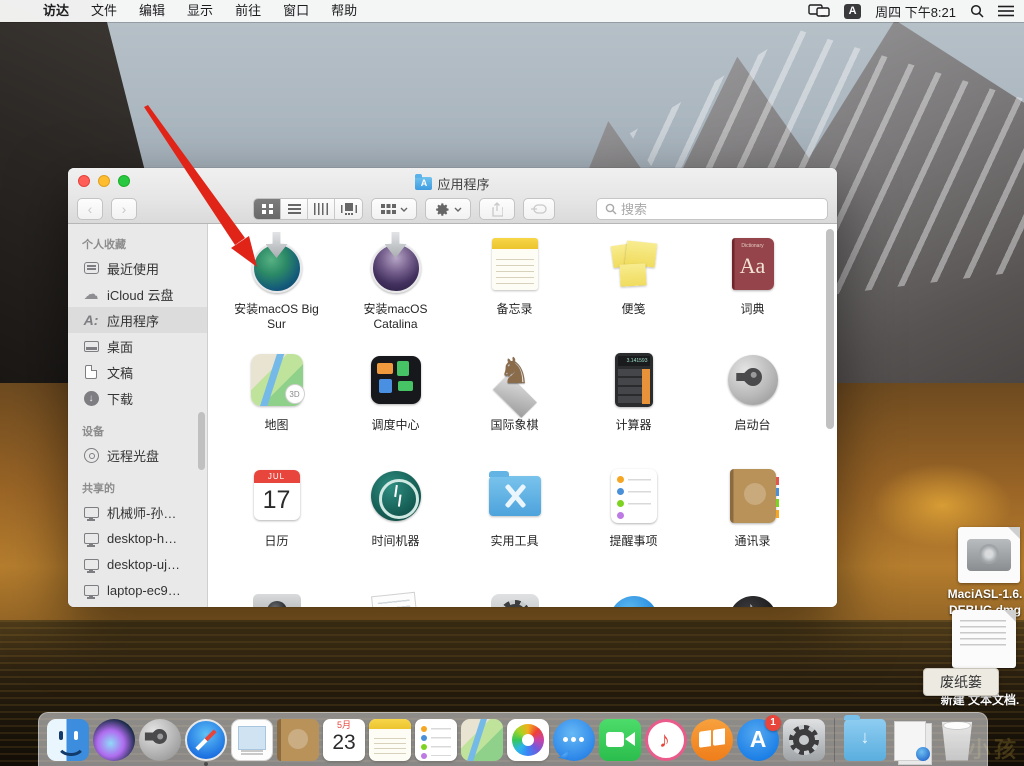 This screenshot has height=766, width=1024. What do you see at coordinates (137, 320) in the screenshot?
I see `sidebar-item-applications: A: 应用程序` at bounding box center [137, 320].